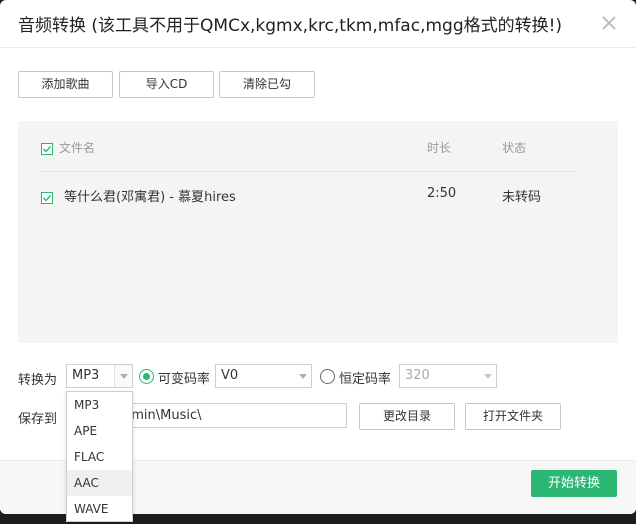 Image resolution: width=636 pixels, height=524 pixels. I want to click on change-directory-button: 更改目录, so click(407, 416).